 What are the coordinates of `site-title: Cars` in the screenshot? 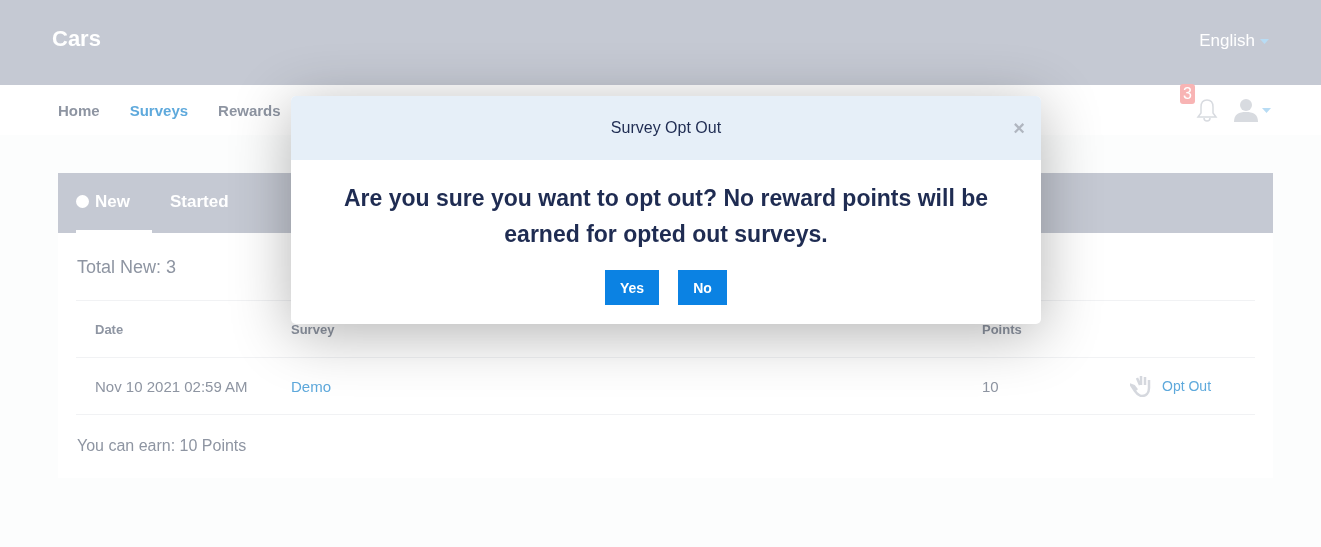 It's located at (76, 39).